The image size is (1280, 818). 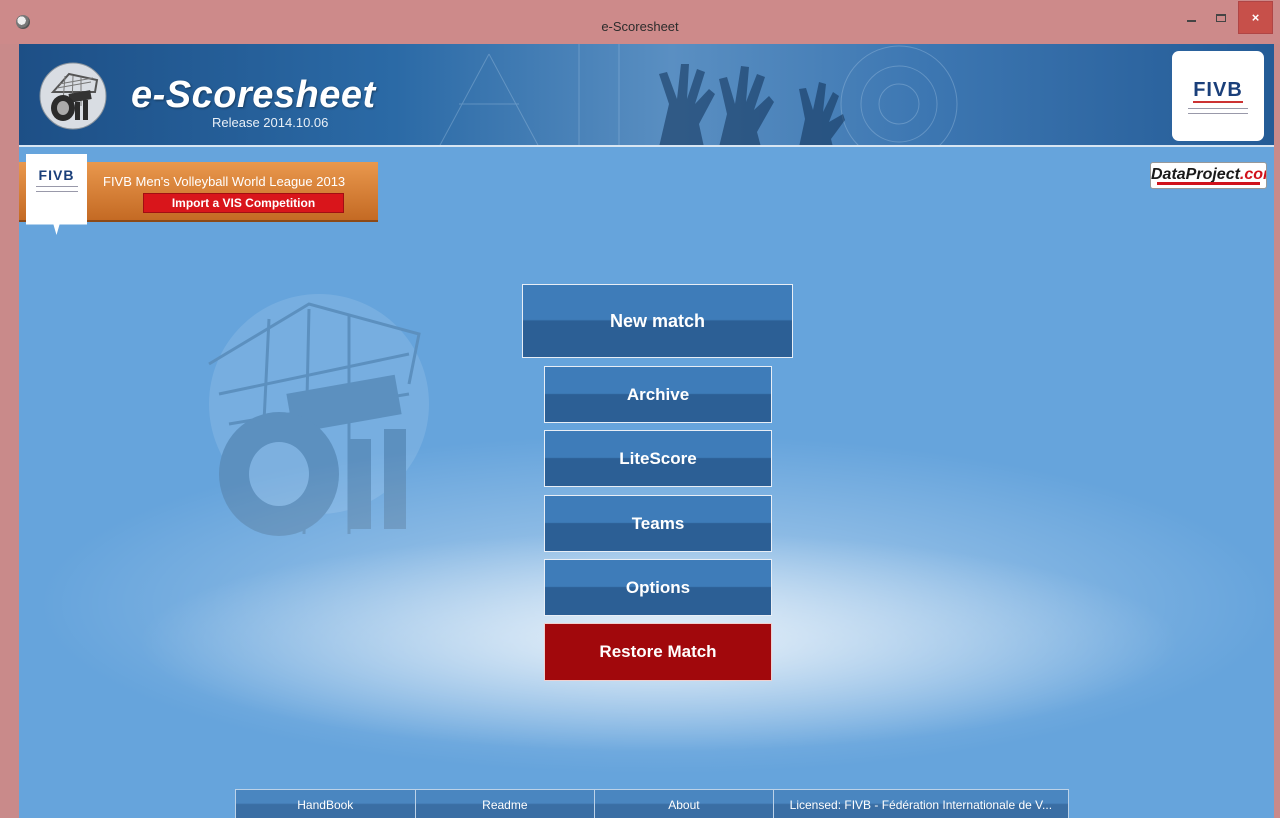 I want to click on about-button: About, so click(x=684, y=804).